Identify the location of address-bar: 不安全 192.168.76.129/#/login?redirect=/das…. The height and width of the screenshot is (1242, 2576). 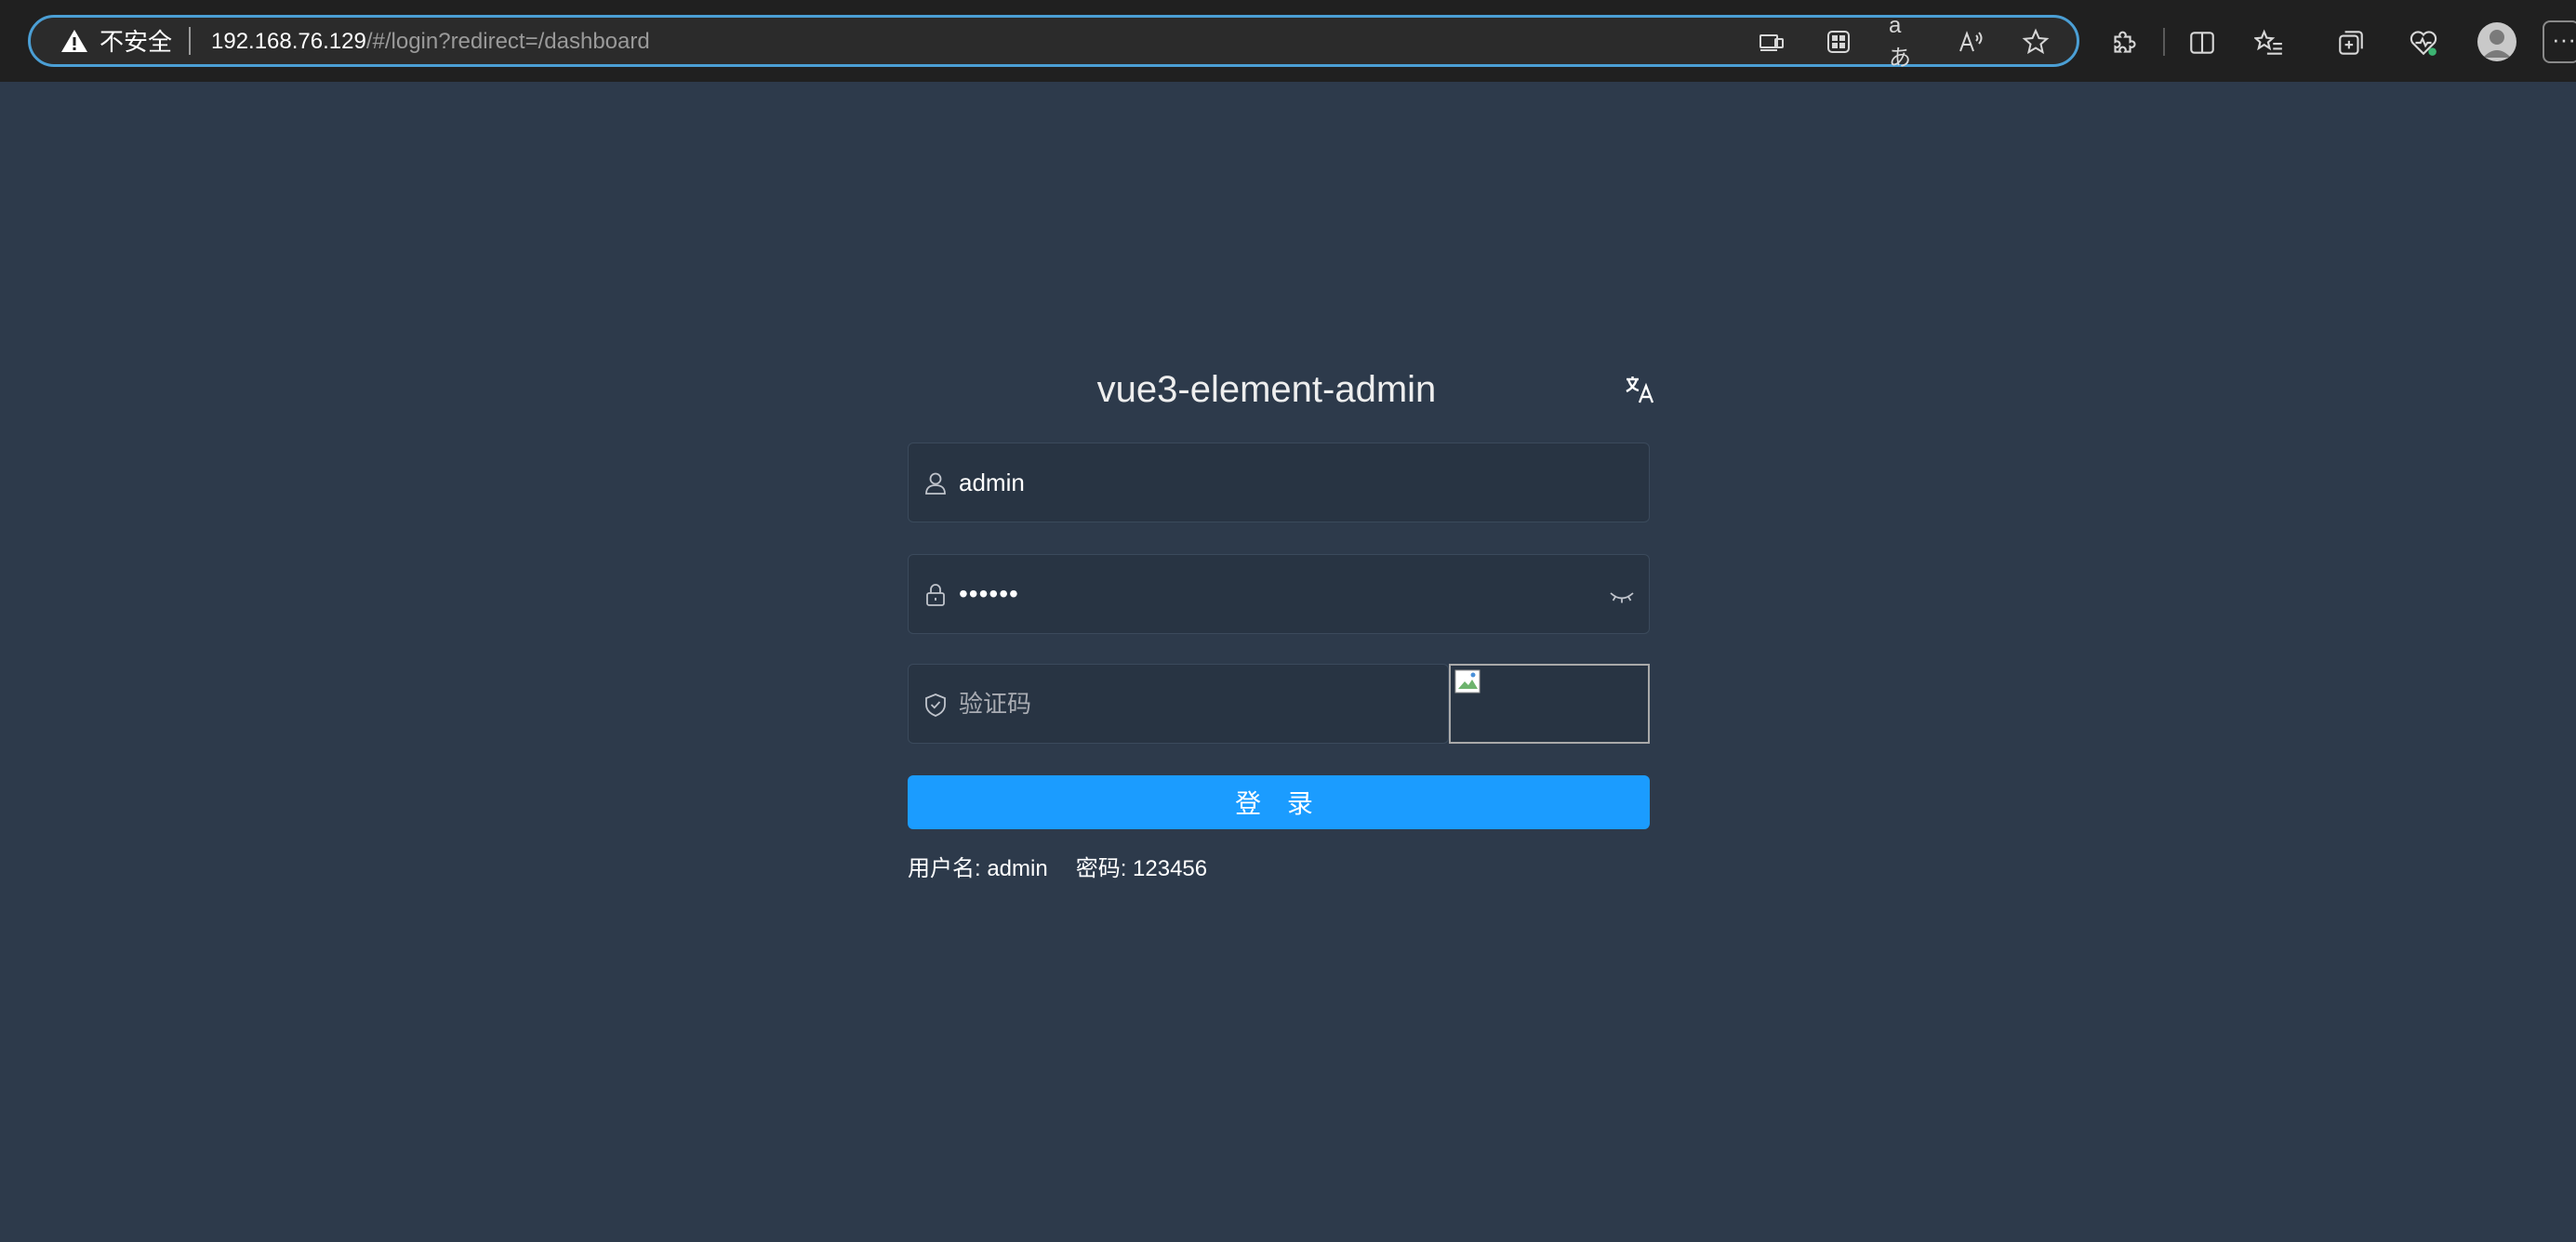
(1053, 42).